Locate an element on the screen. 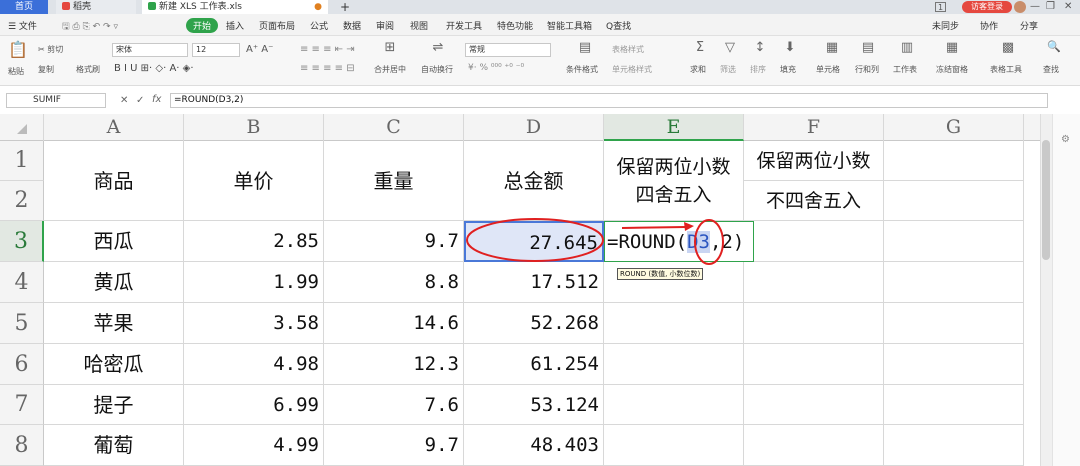 This screenshot has height=466, width=1080. annotation-arrow-line is located at coordinates (654, 227).